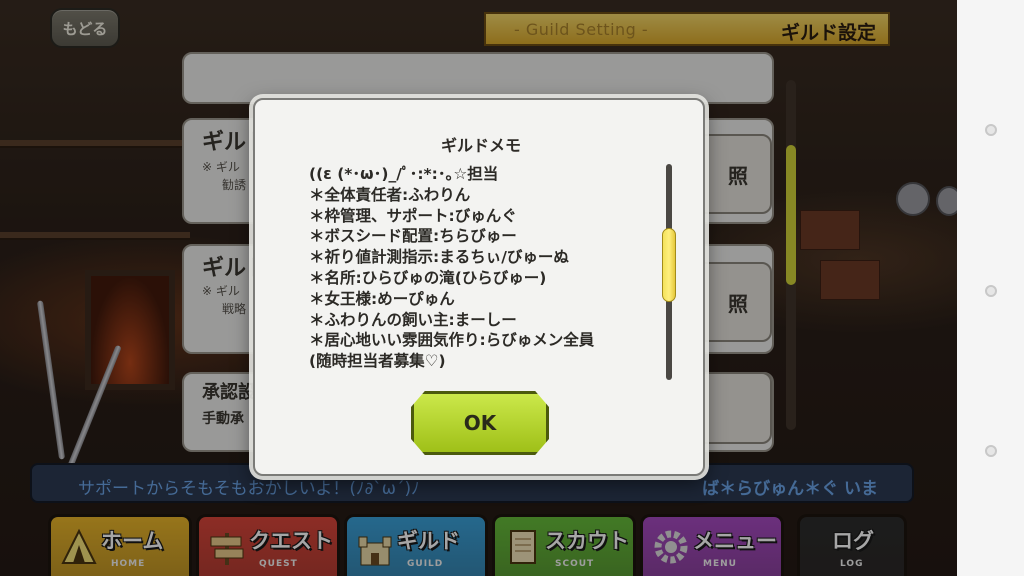 This screenshot has width=1024, height=576. Describe the element at coordinates (452, 340) in the screenshot. I see `memo-line: ＊居心地いい雰囲気作り:らびゅメン全員` at that location.